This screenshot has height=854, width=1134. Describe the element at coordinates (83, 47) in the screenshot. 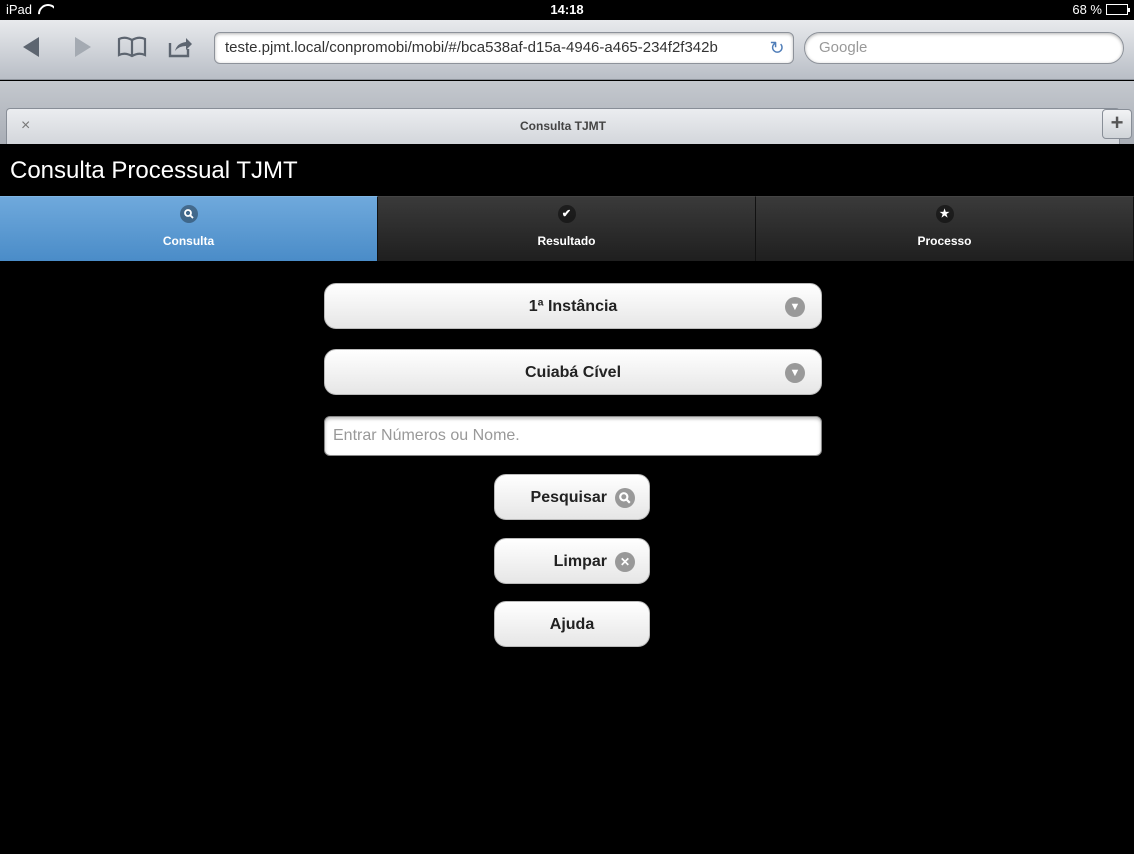

I see `forward-icon` at that location.